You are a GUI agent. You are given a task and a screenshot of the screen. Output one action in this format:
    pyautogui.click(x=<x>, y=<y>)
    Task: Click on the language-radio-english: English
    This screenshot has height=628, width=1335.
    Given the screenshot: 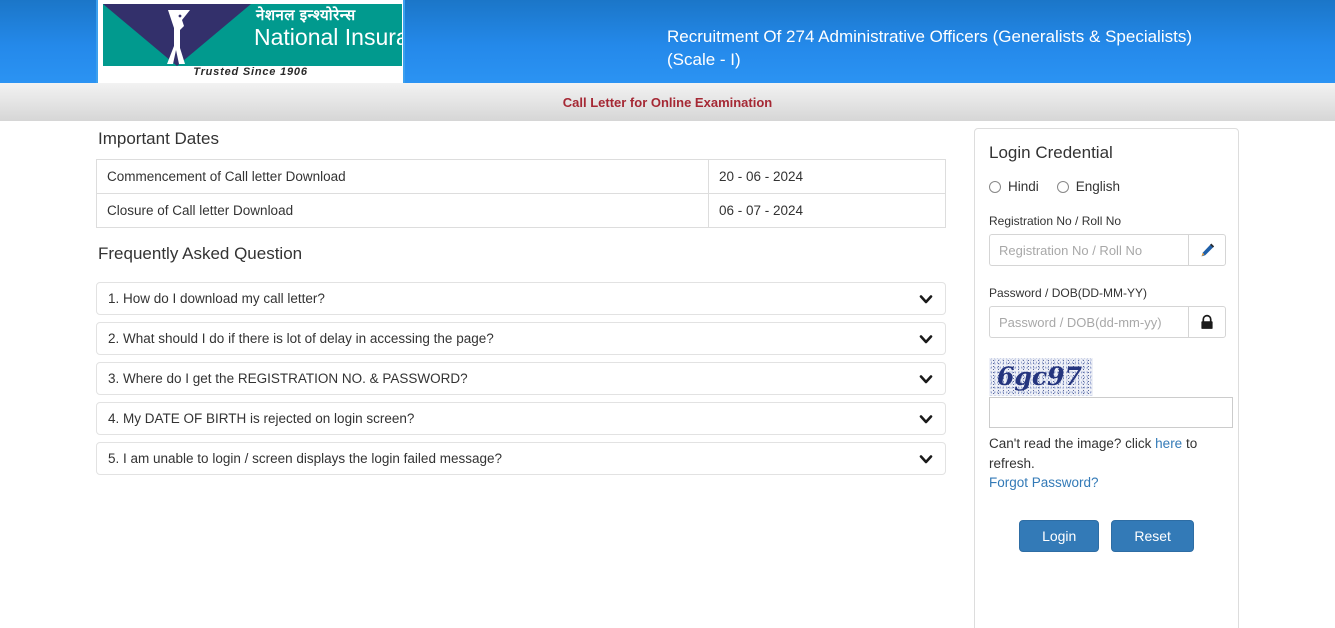 What is the action you would take?
    pyautogui.click(x=1088, y=186)
    